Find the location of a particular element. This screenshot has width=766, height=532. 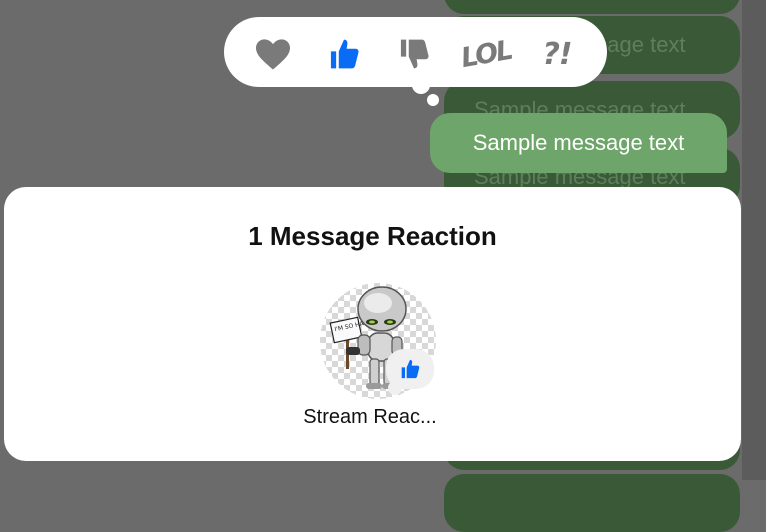

reaction-love-button is located at coordinates (273, 54).